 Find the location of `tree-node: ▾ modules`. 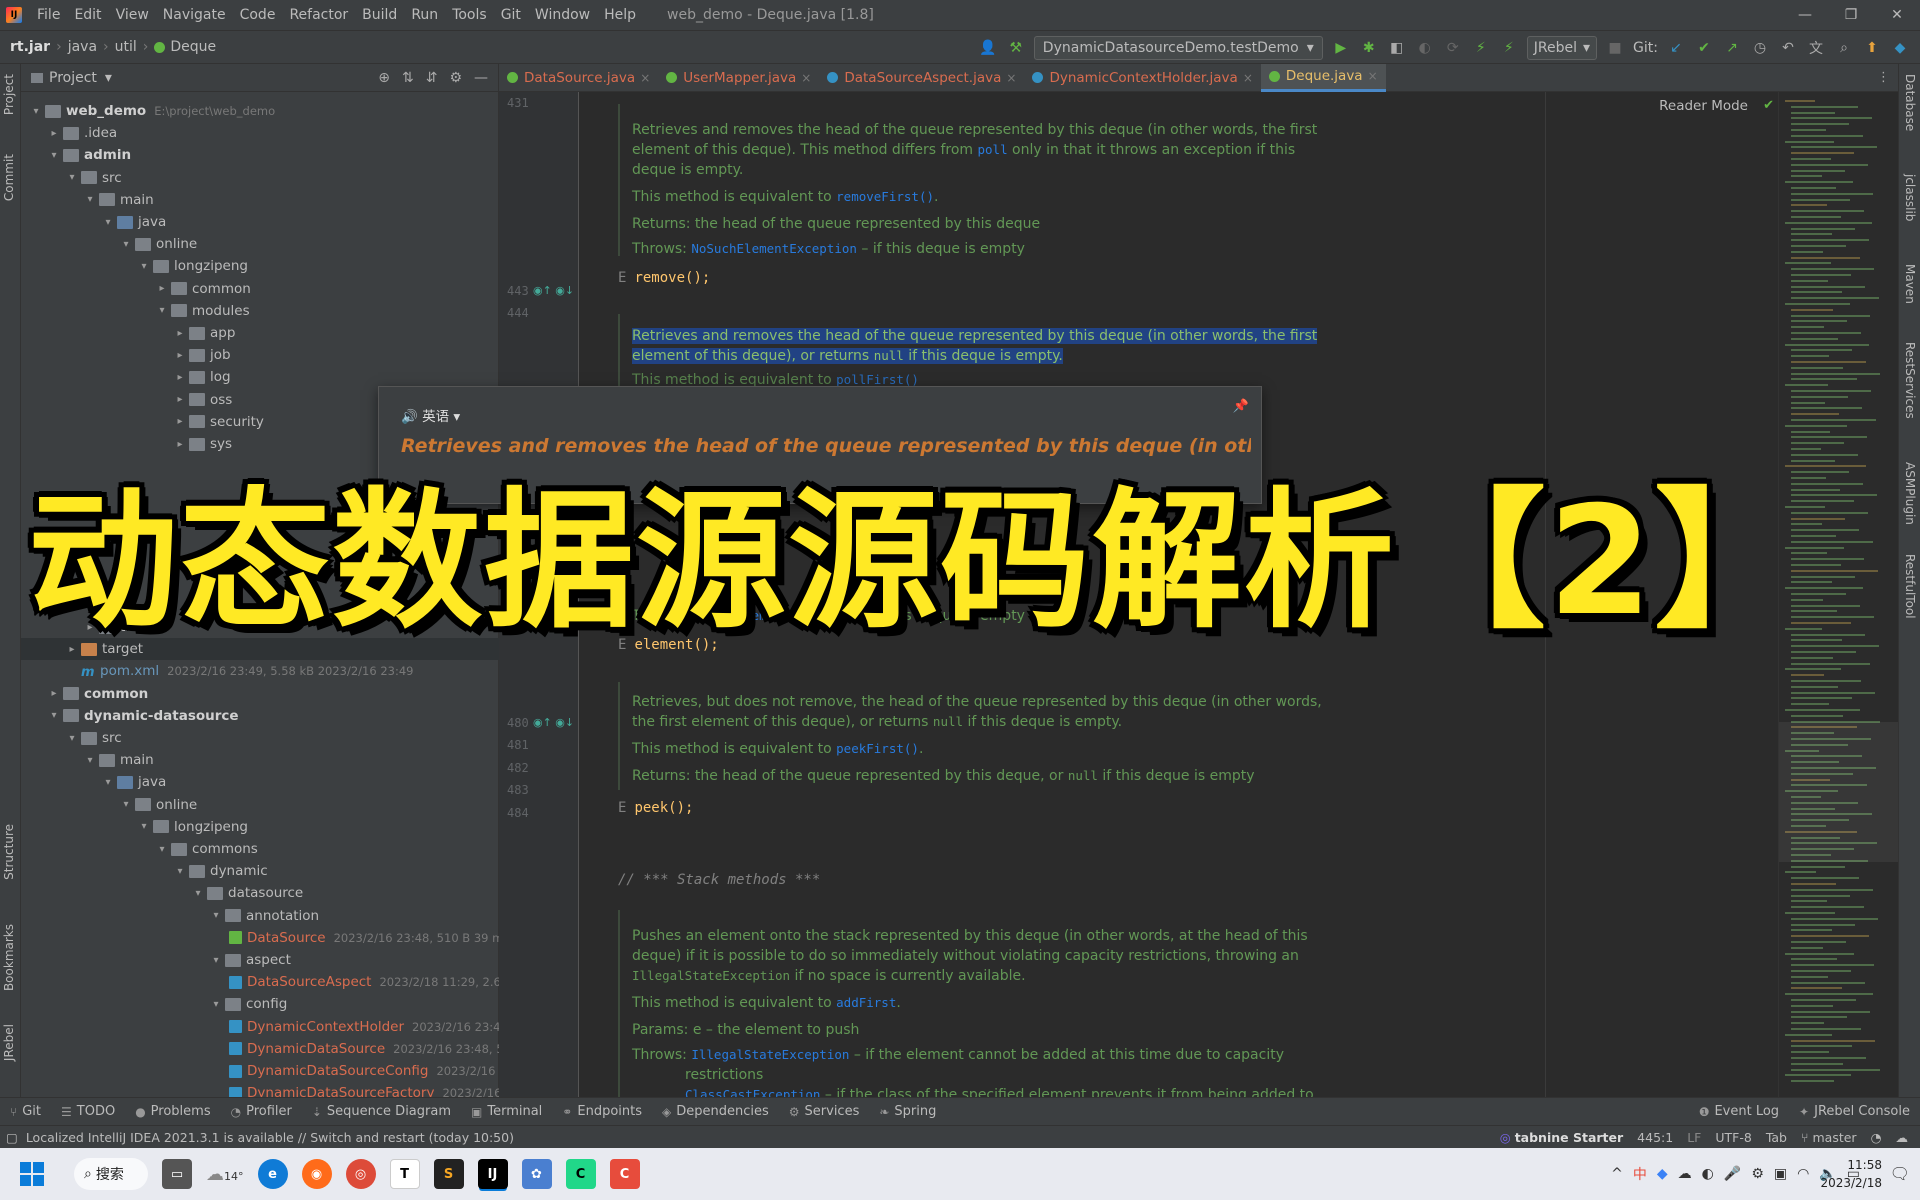

tree-node: ▾ modules is located at coordinates (260, 311).